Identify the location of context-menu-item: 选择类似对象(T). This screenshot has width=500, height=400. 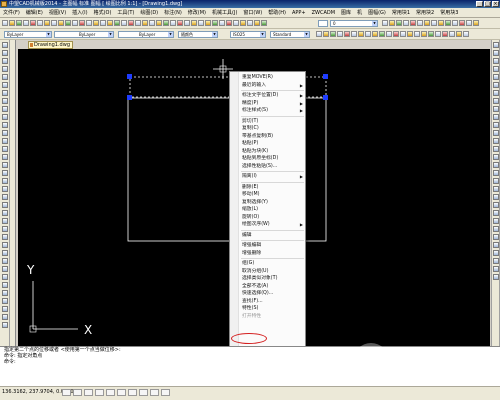
(273, 278).